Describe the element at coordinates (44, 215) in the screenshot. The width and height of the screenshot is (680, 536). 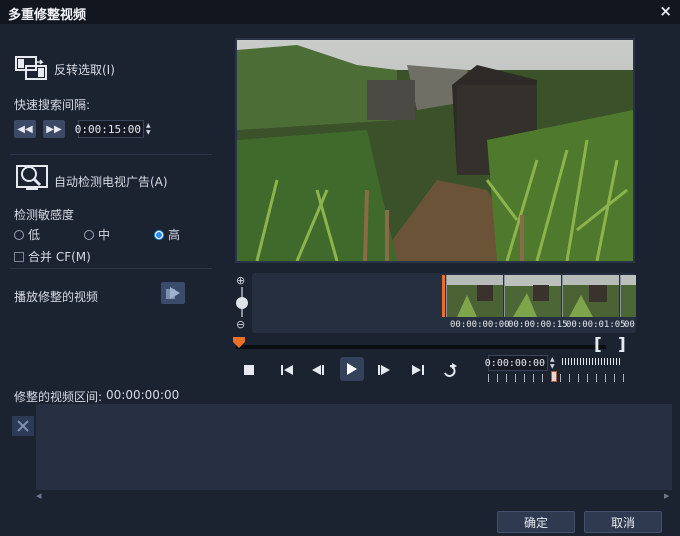
I see `sensitivity-label: 检测敏感度` at that location.